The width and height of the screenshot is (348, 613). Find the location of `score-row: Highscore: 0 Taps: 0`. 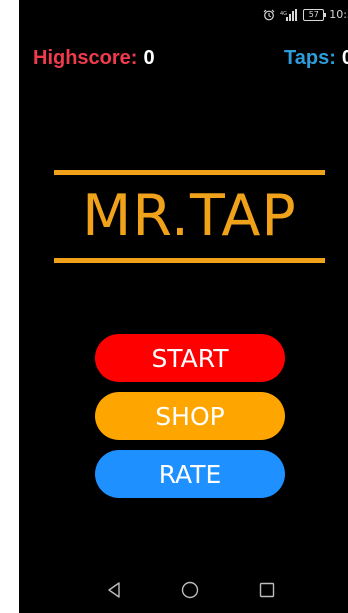

score-row: Highscore: 0 Taps: 0 is located at coordinates (183, 60).